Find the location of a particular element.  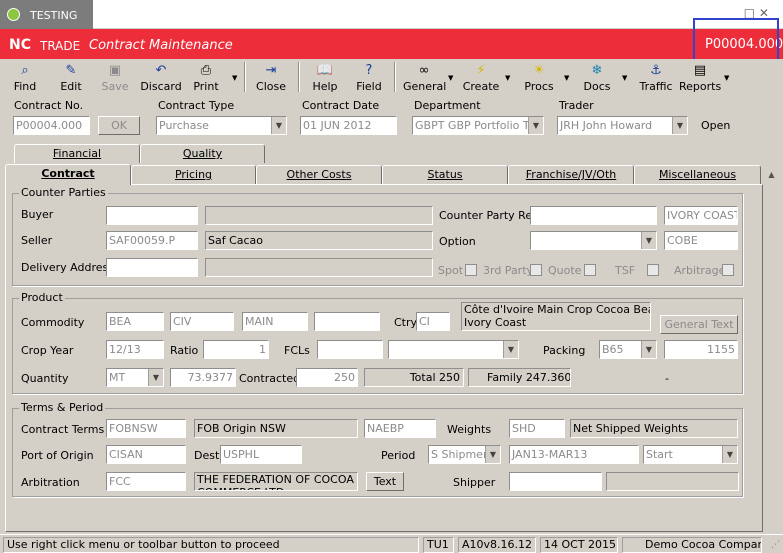

third-party-label: 3rd Party is located at coordinates (508, 270).